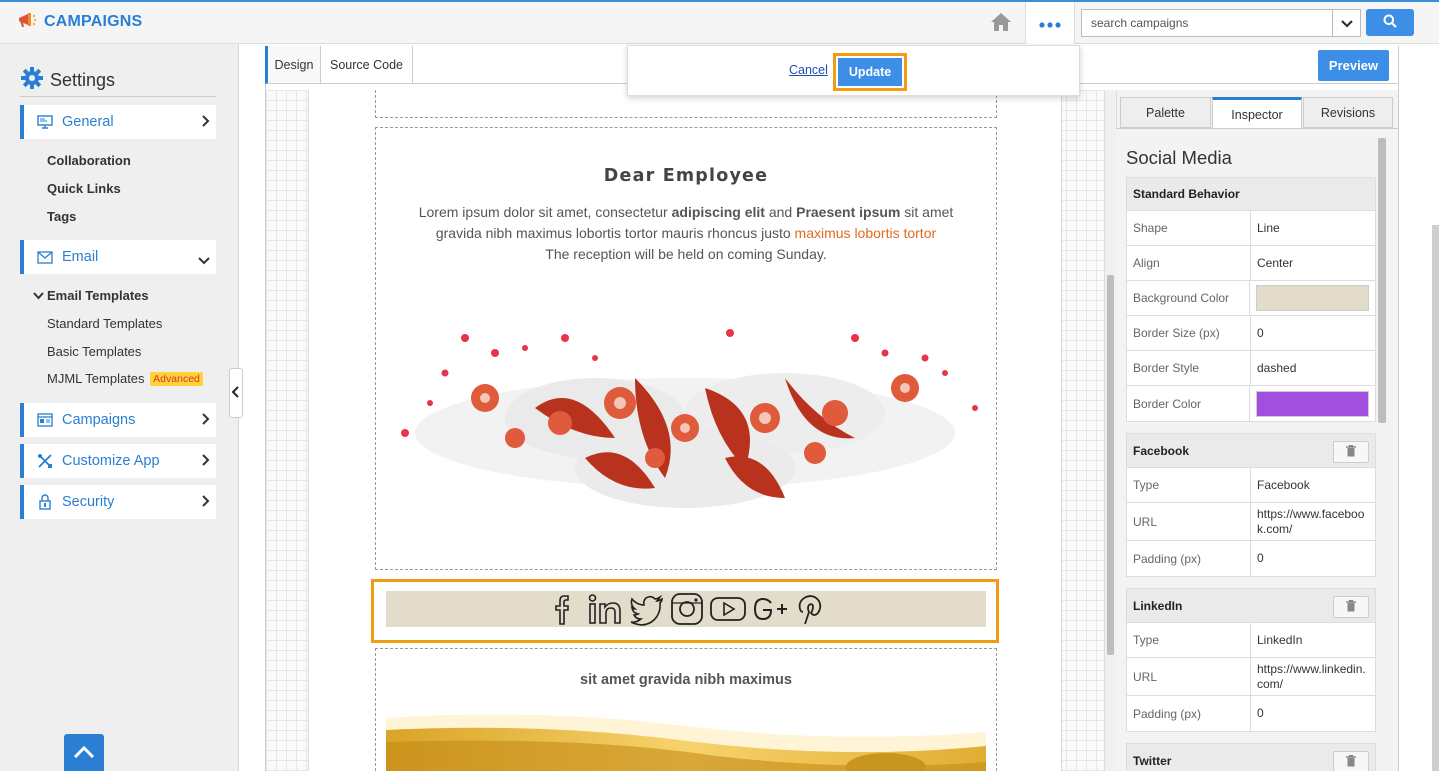 This screenshot has height=771, width=1439. Describe the element at coordinates (1152, 760) in the screenshot. I see `section-header-label: Twitter` at that location.